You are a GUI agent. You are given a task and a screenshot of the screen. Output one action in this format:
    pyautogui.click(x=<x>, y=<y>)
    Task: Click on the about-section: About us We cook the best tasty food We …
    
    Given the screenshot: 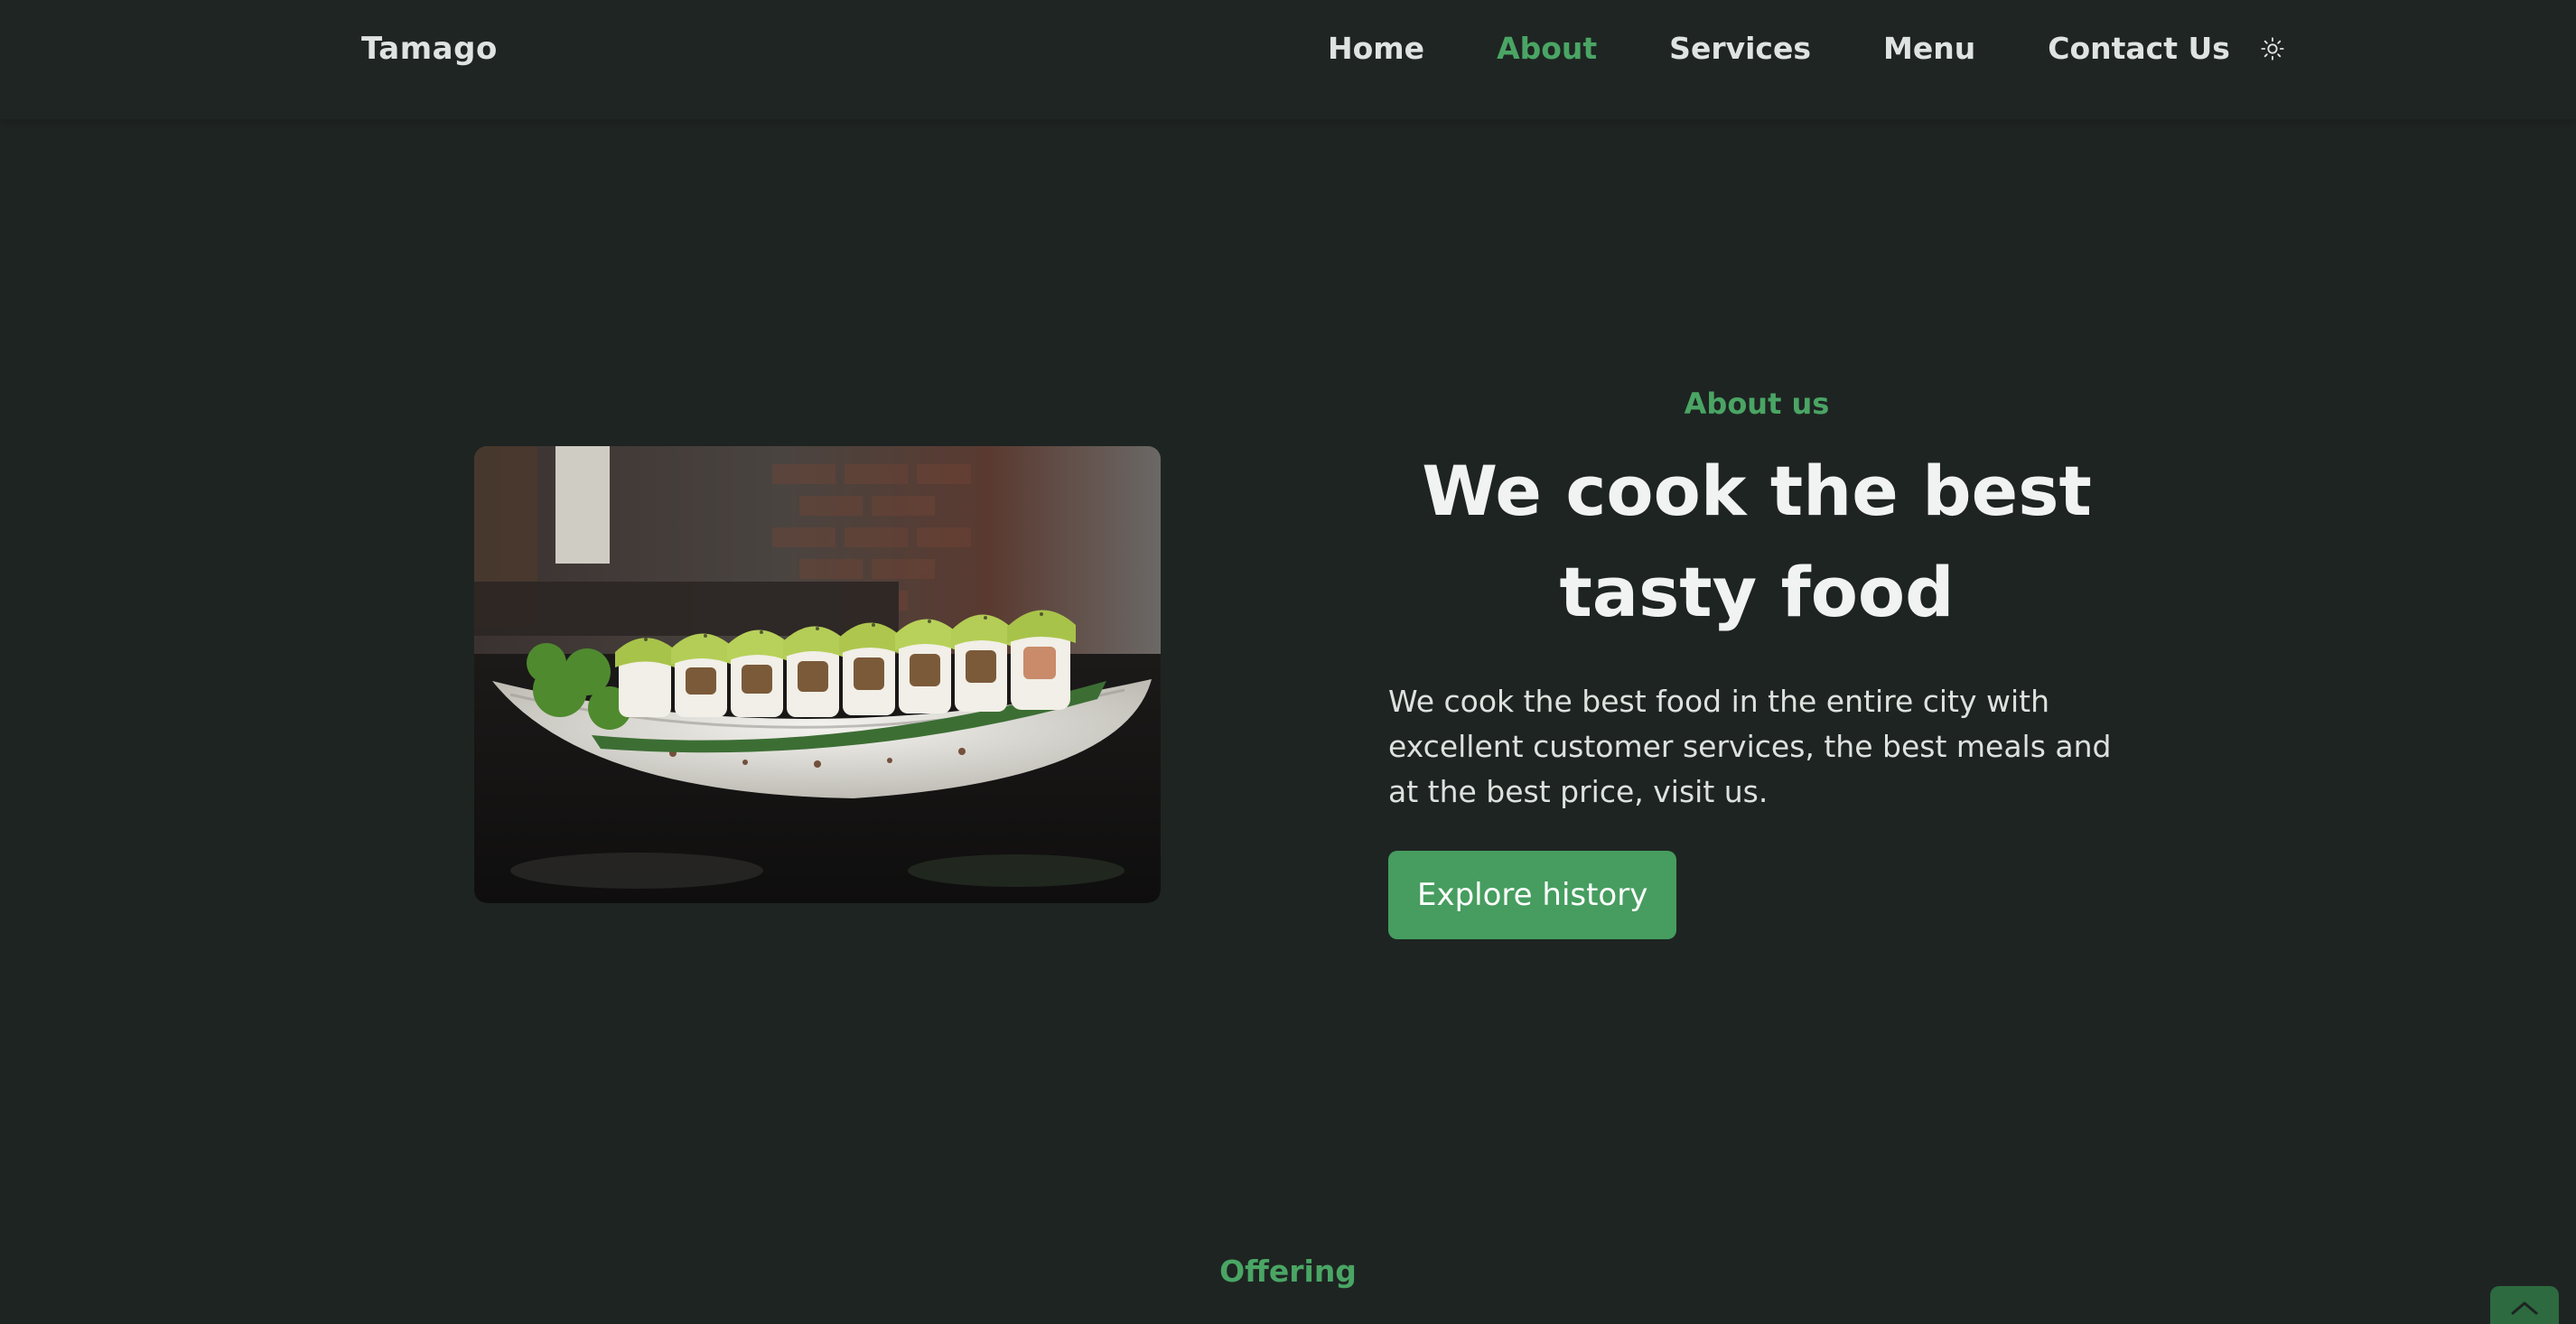 What is the action you would take?
    pyautogui.click(x=1758, y=663)
    